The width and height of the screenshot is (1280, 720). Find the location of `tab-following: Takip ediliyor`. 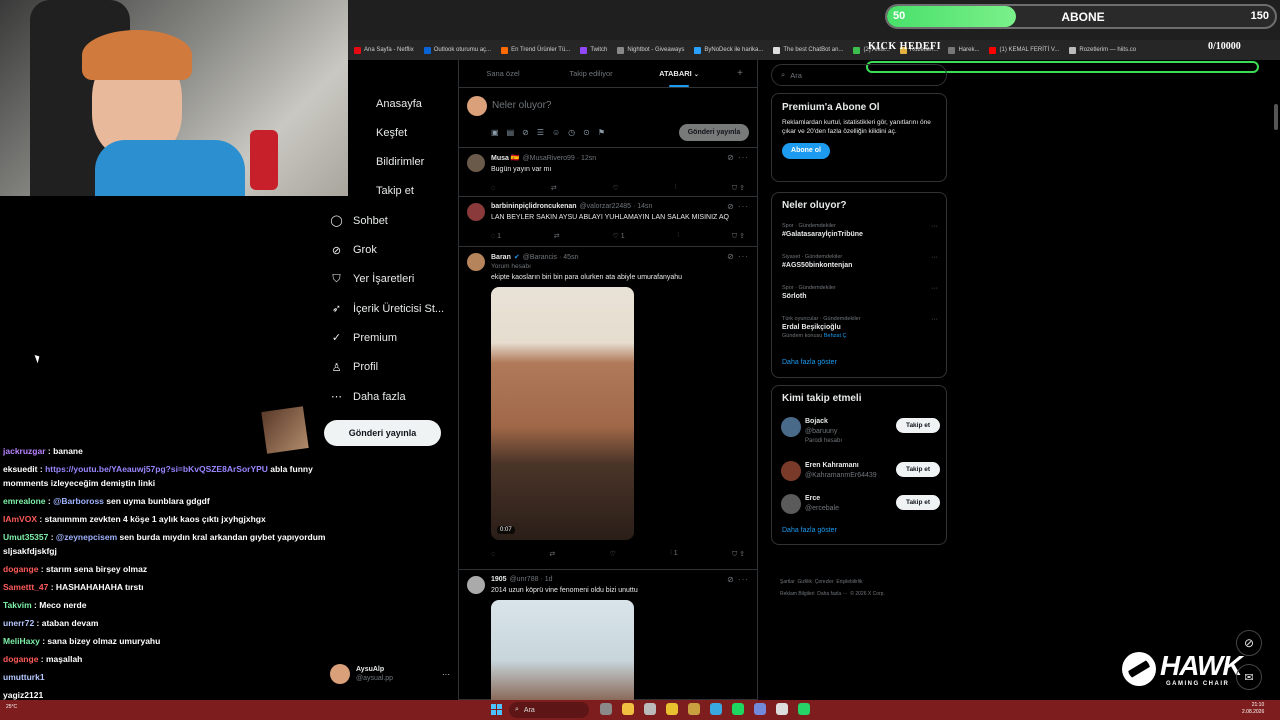

tab-following: Takip ediliyor is located at coordinates (591, 73).